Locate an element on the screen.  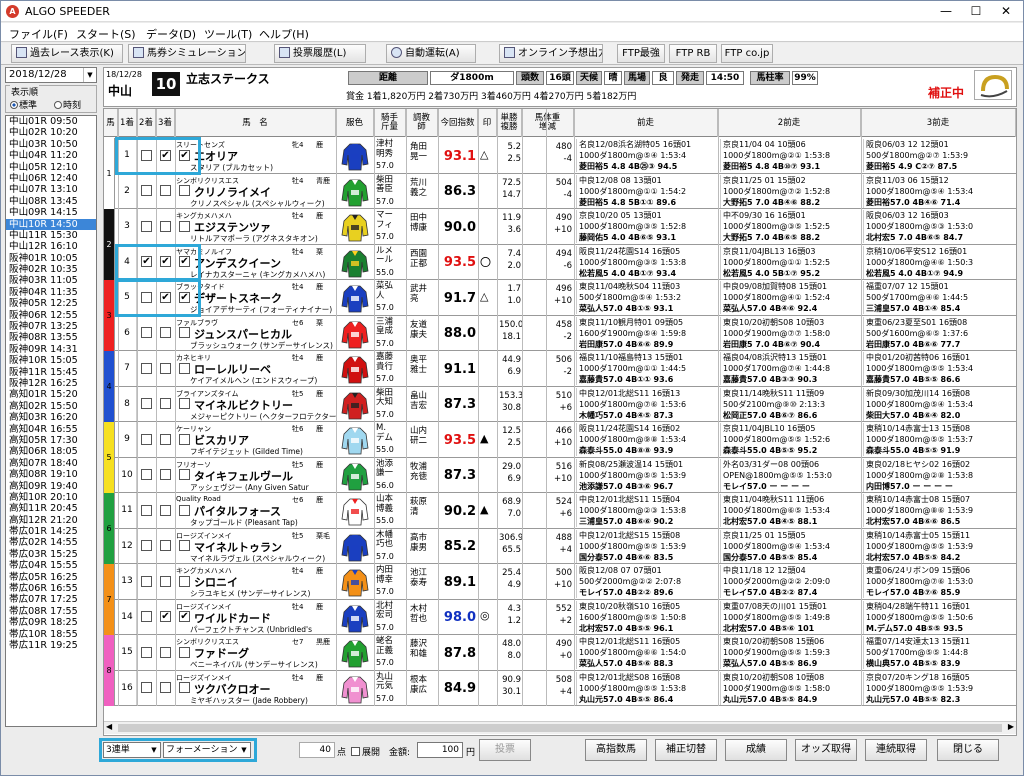
race-list-item: 中山04R 11:20 is located at coordinates (51, 155).